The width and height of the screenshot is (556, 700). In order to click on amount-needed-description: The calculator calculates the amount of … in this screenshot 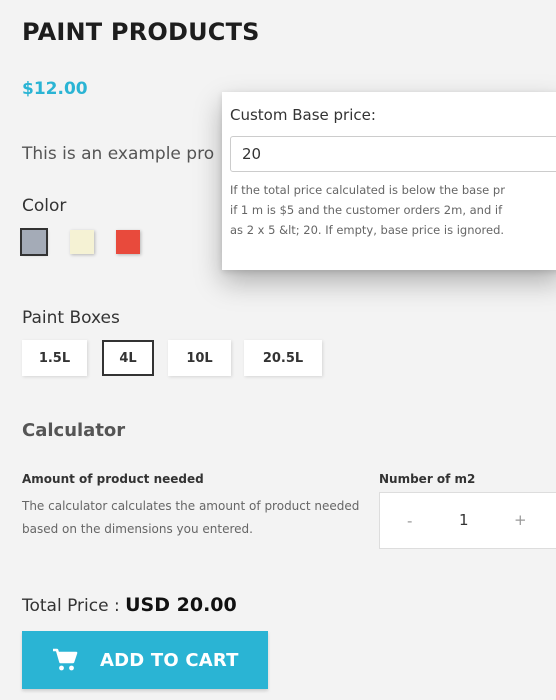, I will do `click(191, 517)`.